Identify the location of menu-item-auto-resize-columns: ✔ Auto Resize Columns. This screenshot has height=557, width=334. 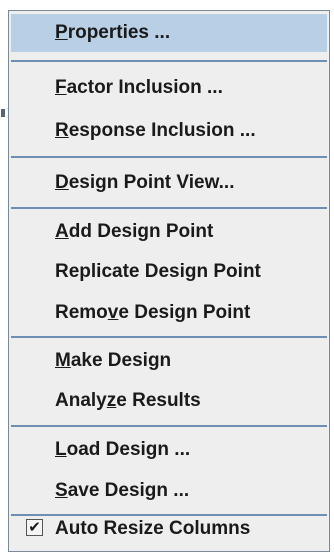
(169, 529).